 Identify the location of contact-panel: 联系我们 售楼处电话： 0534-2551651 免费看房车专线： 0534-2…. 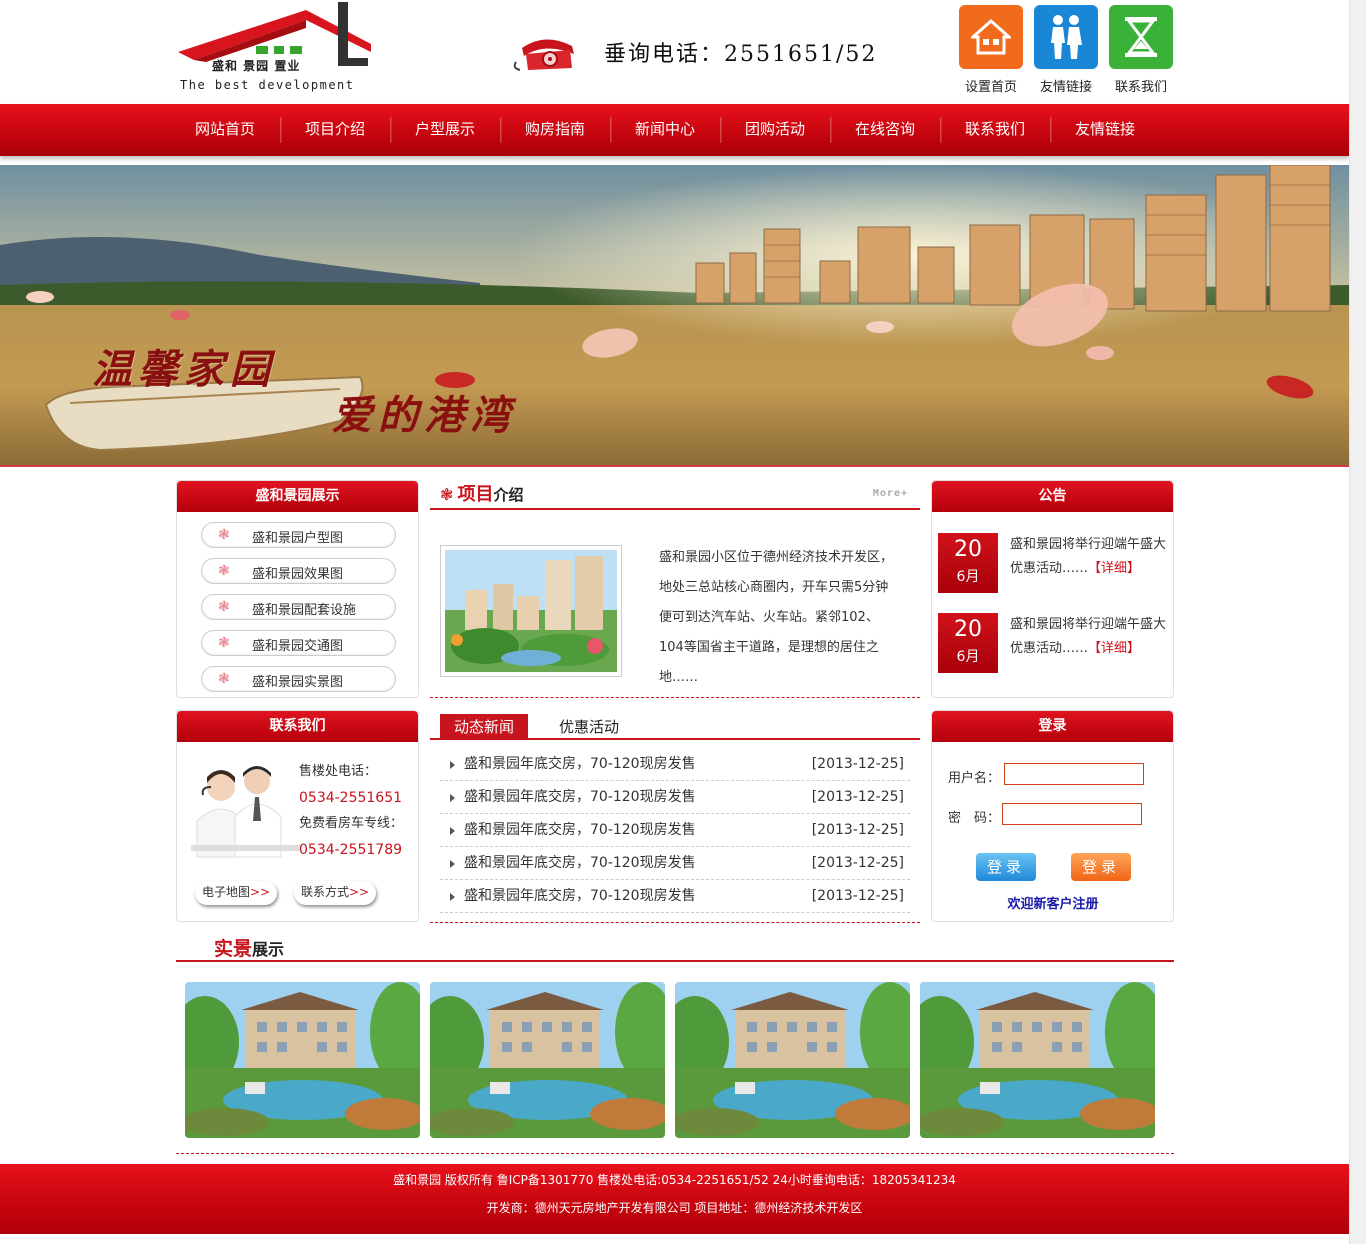
(297, 816).